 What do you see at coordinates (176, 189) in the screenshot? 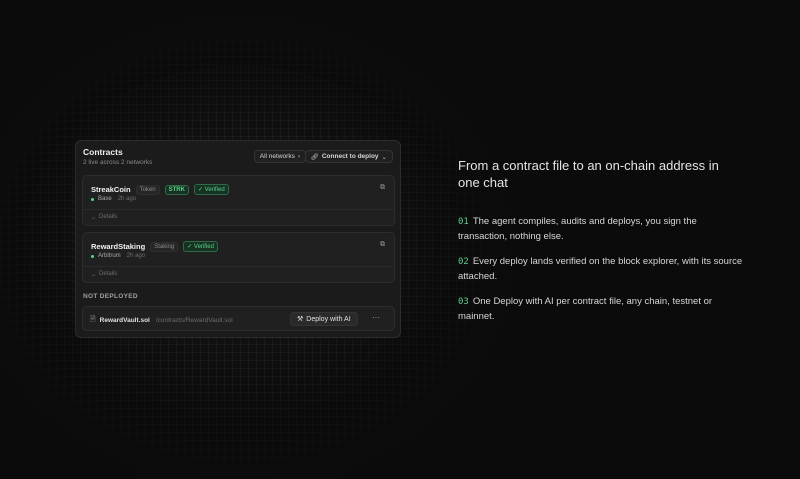
I see `symbol-badge: STRK` at bounding box center [176, 189].